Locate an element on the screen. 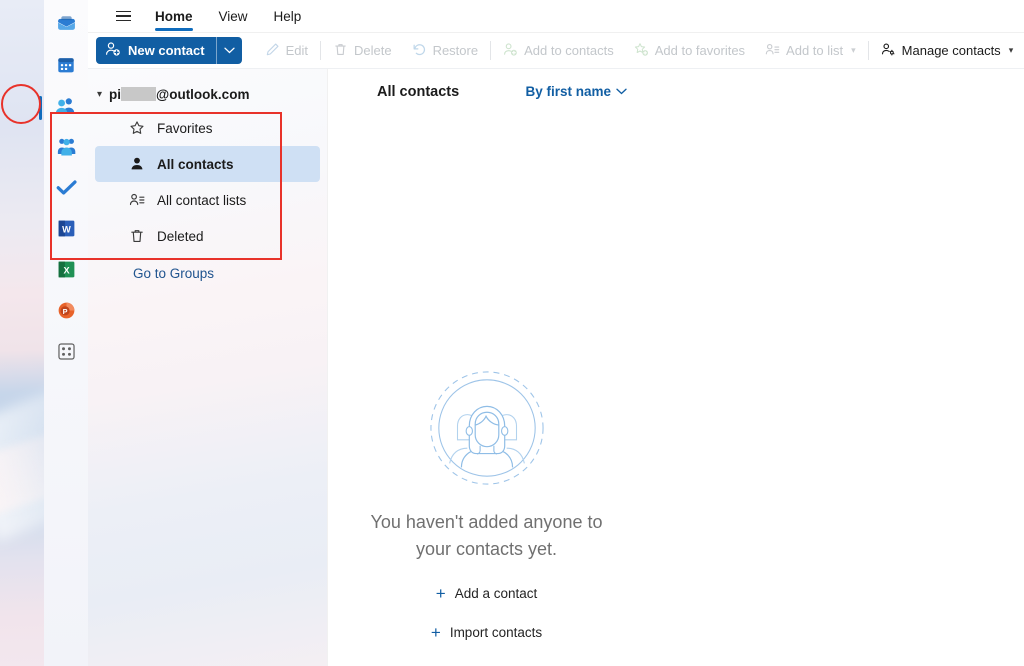  import-contacts-link: + Import contacts is located at coordinates (486, 632).